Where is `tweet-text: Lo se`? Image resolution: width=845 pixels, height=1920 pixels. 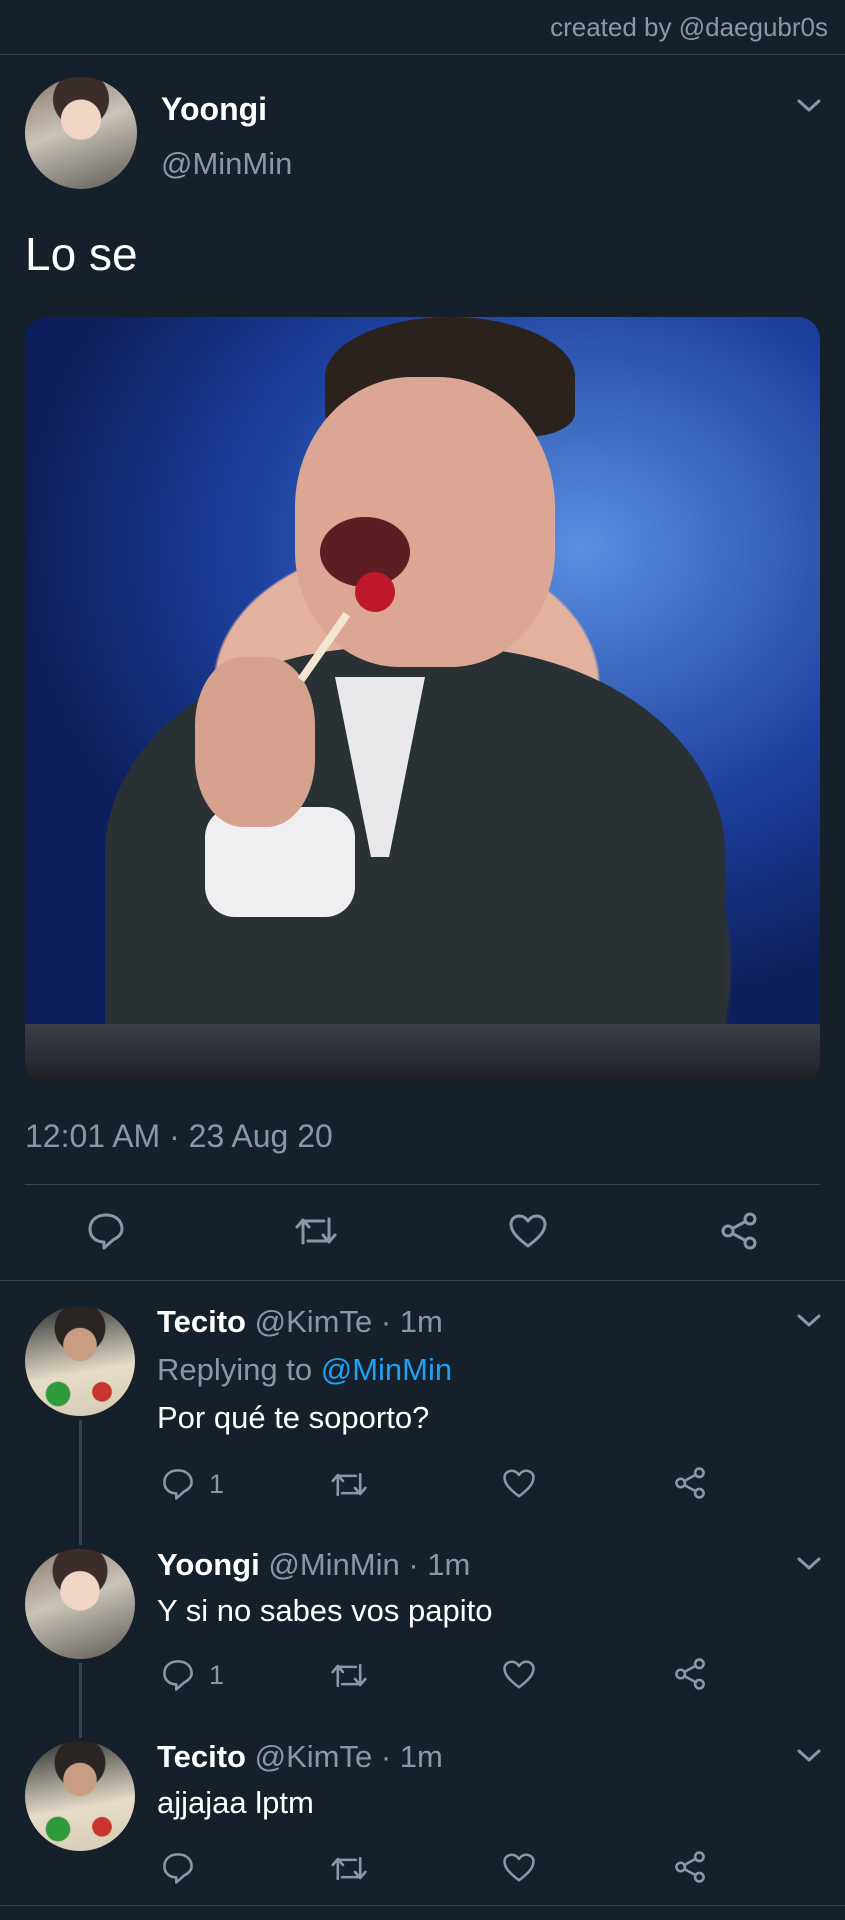 tweet-text: Lo se is located at coordinates (81, 254).